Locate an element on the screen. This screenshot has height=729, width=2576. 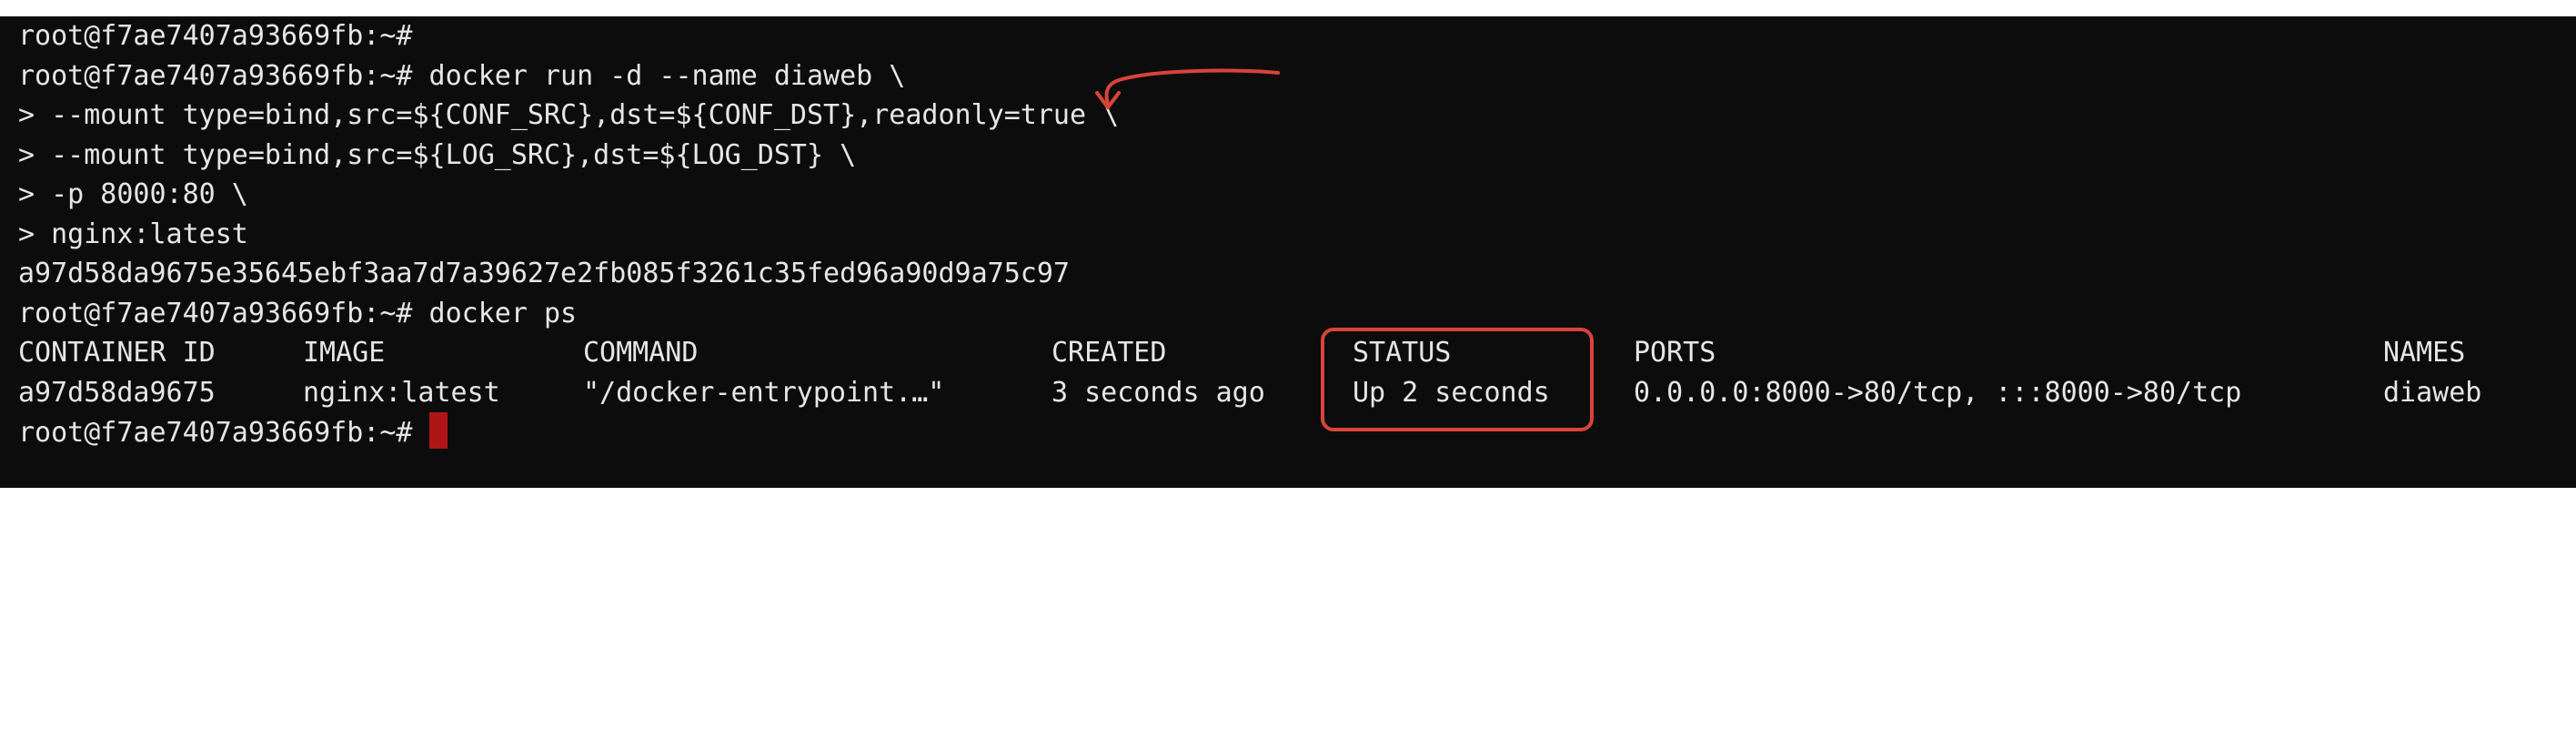
ps-header-image: IMAGE is located at coordinates (344, 353).